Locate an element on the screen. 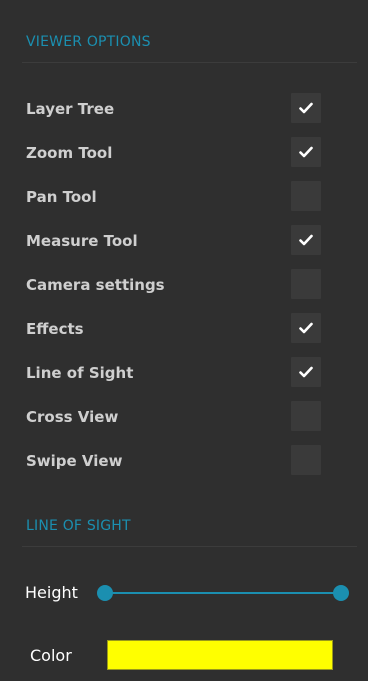  option-label: Measure Tool is located at coordinates (82, 241).